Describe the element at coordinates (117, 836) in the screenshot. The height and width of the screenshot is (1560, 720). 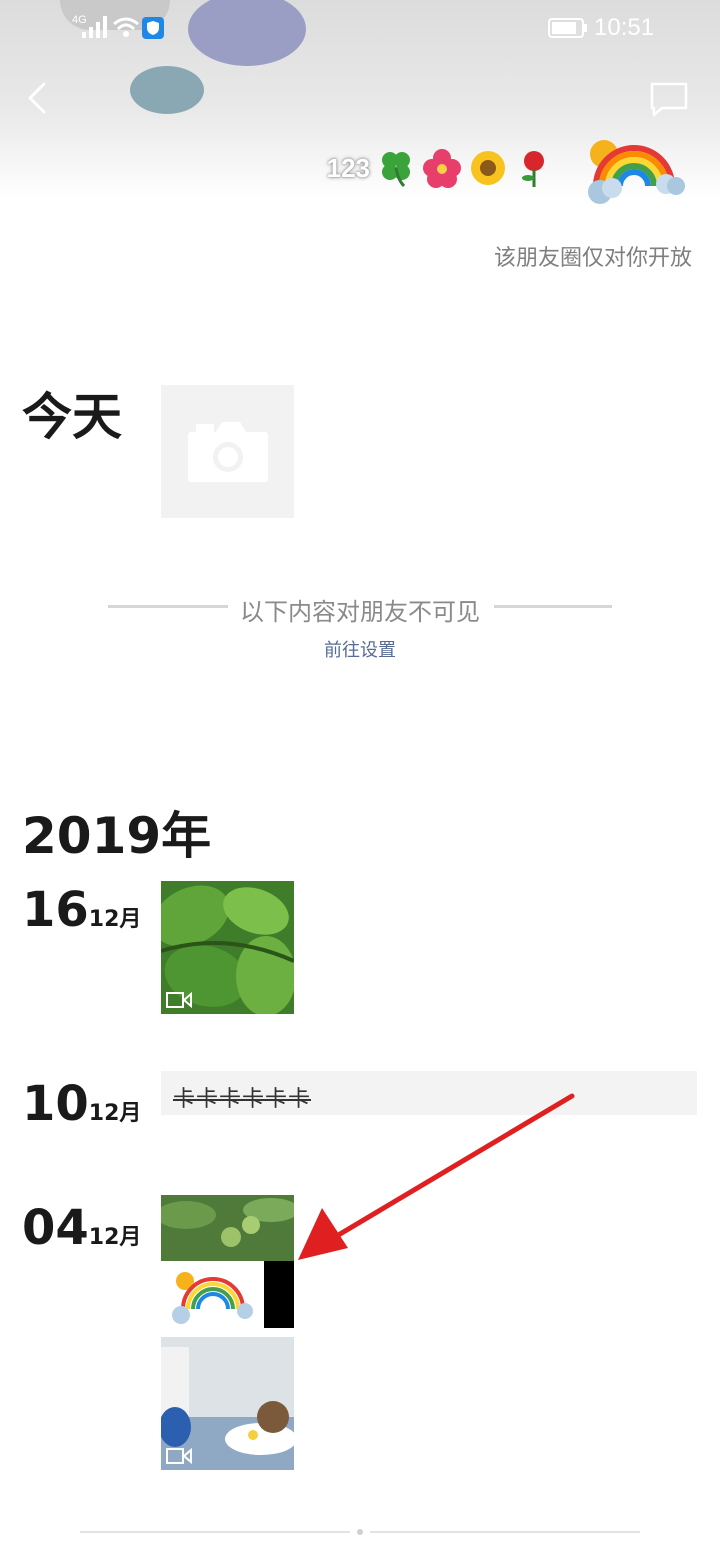
I see `year-header: 2019年` at that location.